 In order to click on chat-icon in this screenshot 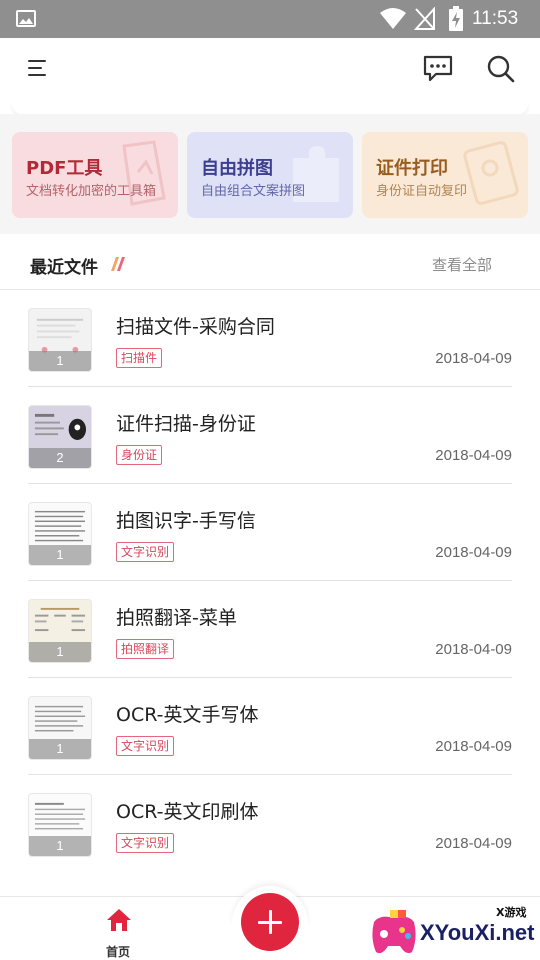, I will do `click(438, 69)`.